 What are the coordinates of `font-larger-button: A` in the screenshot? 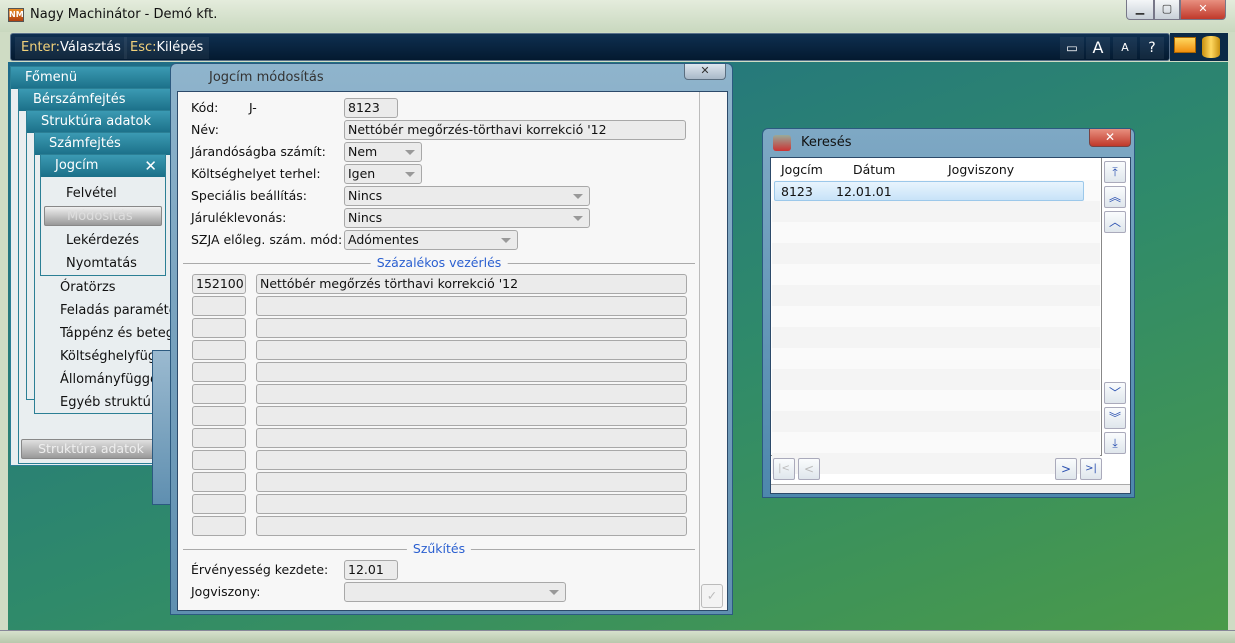 It's located at (1098, 48).